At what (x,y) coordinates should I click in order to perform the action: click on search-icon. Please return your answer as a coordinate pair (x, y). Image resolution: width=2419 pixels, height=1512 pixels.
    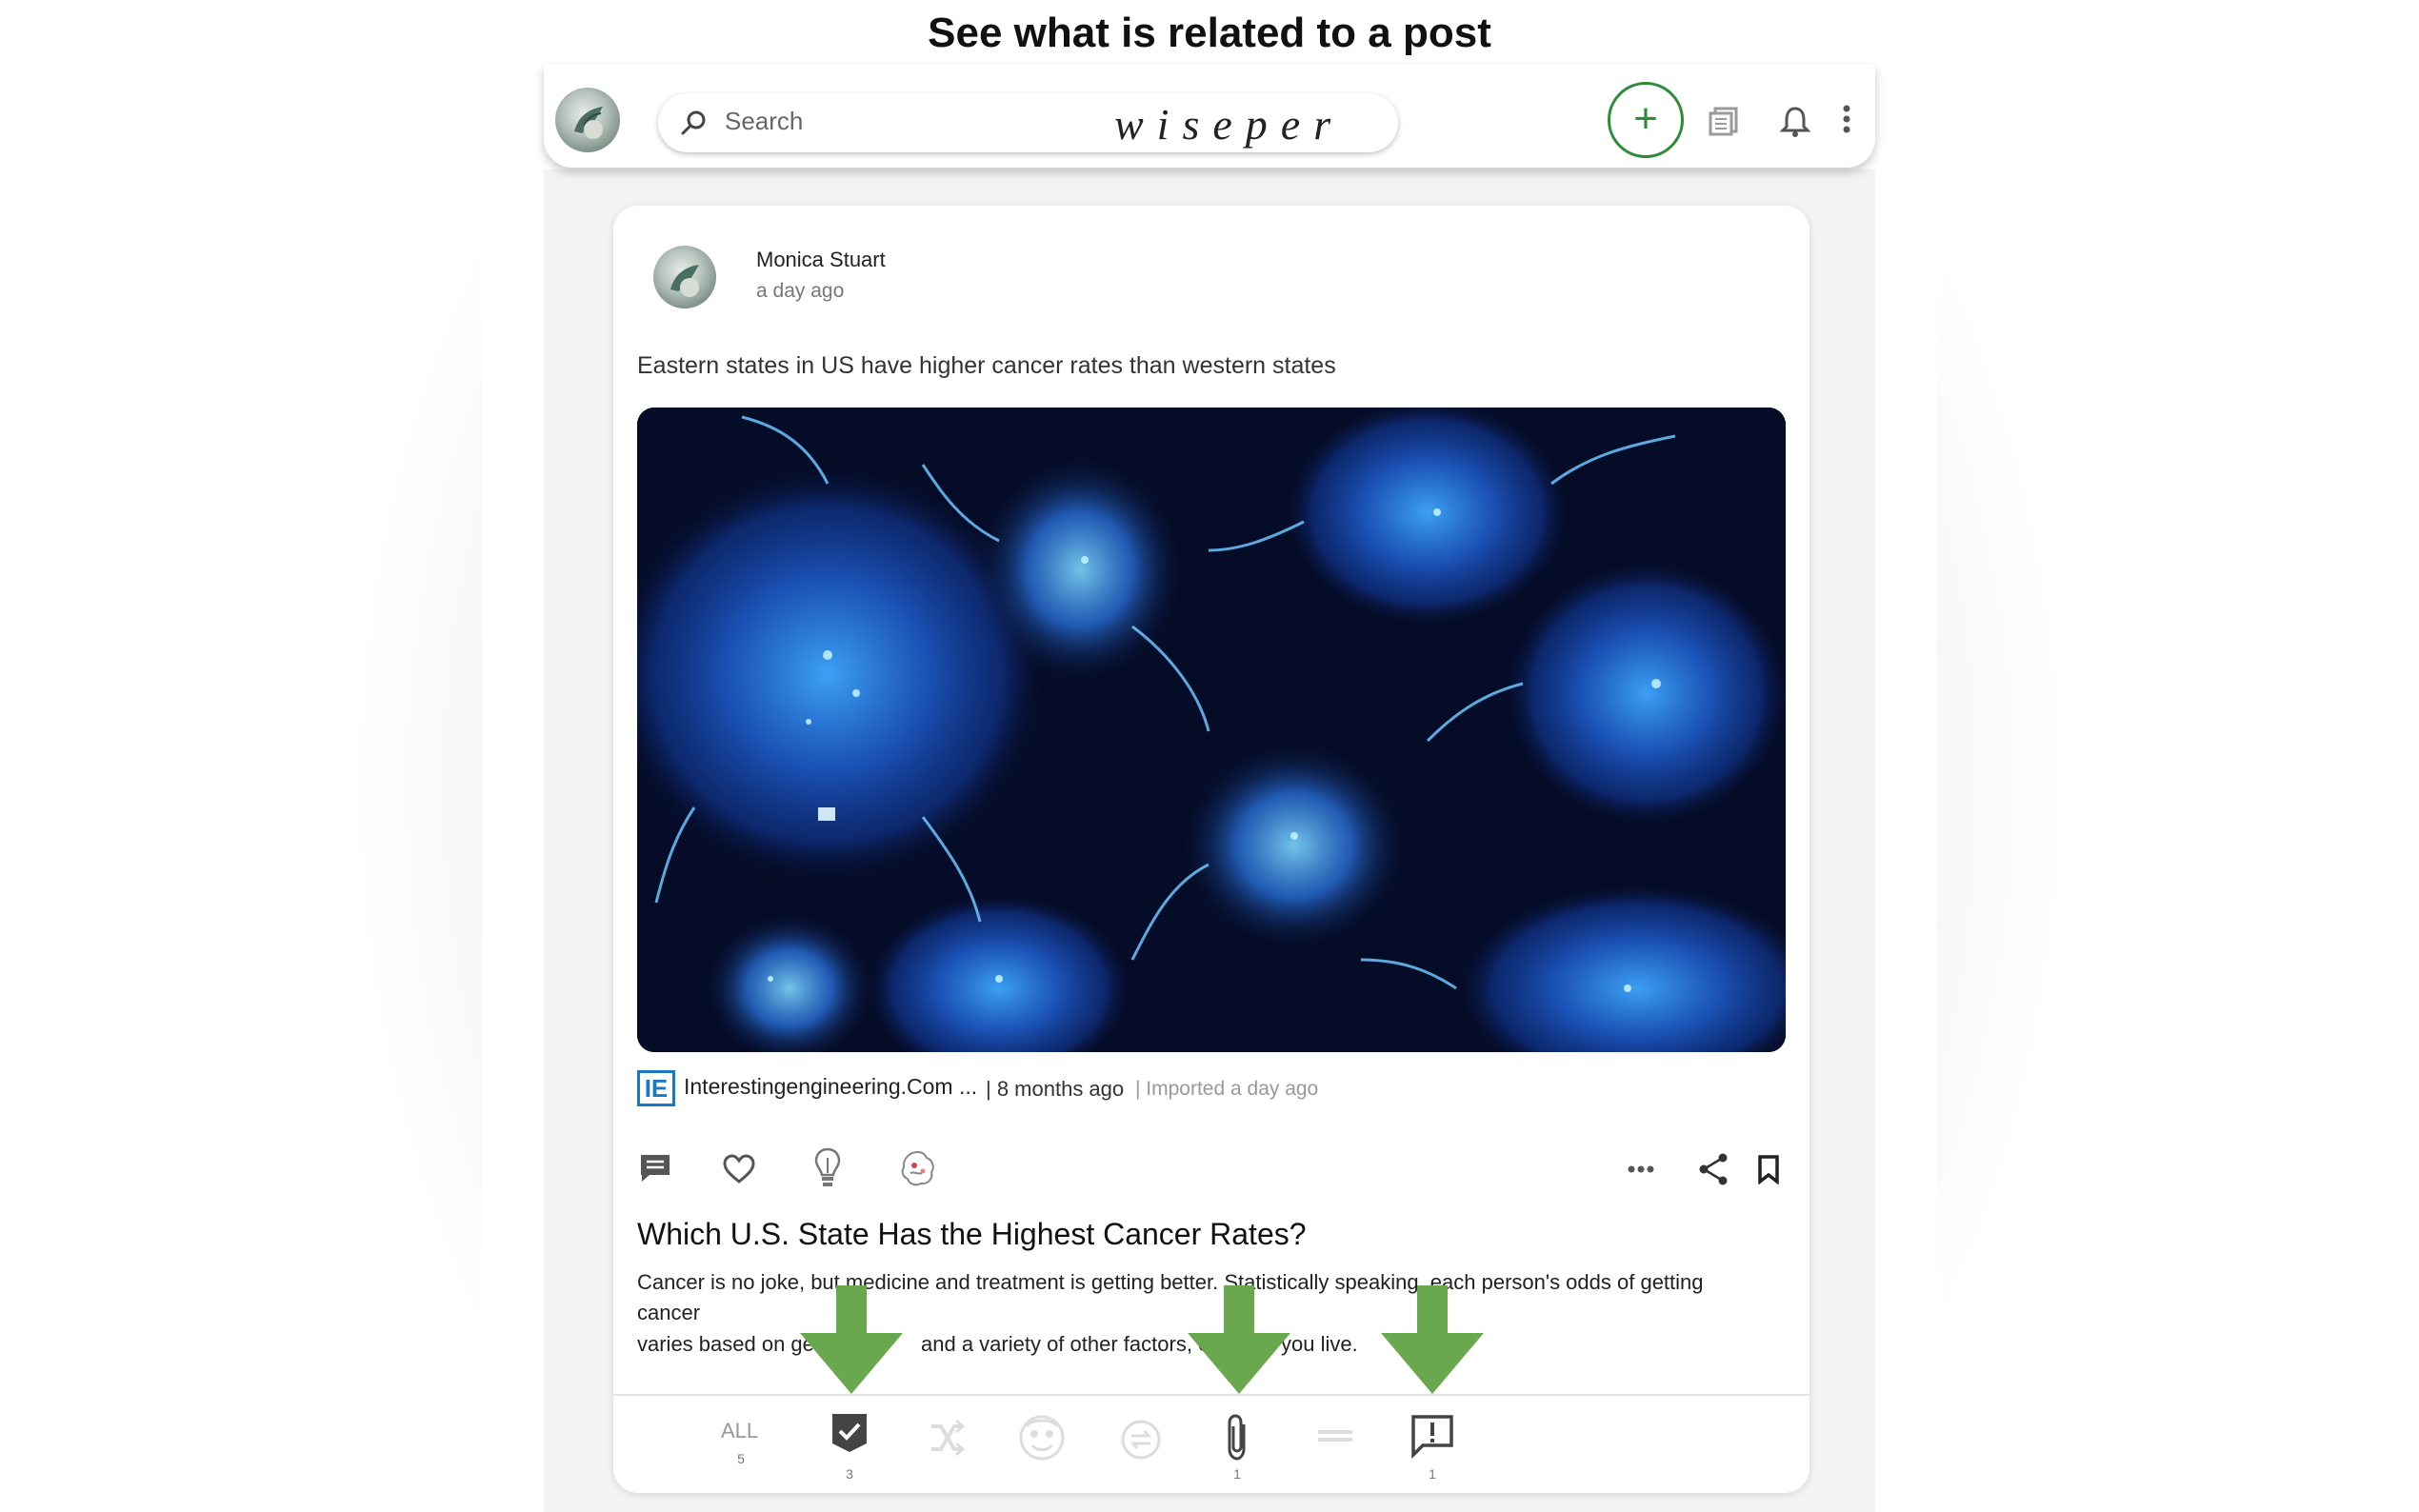
    Looking at the image, I should click on (693, 122).